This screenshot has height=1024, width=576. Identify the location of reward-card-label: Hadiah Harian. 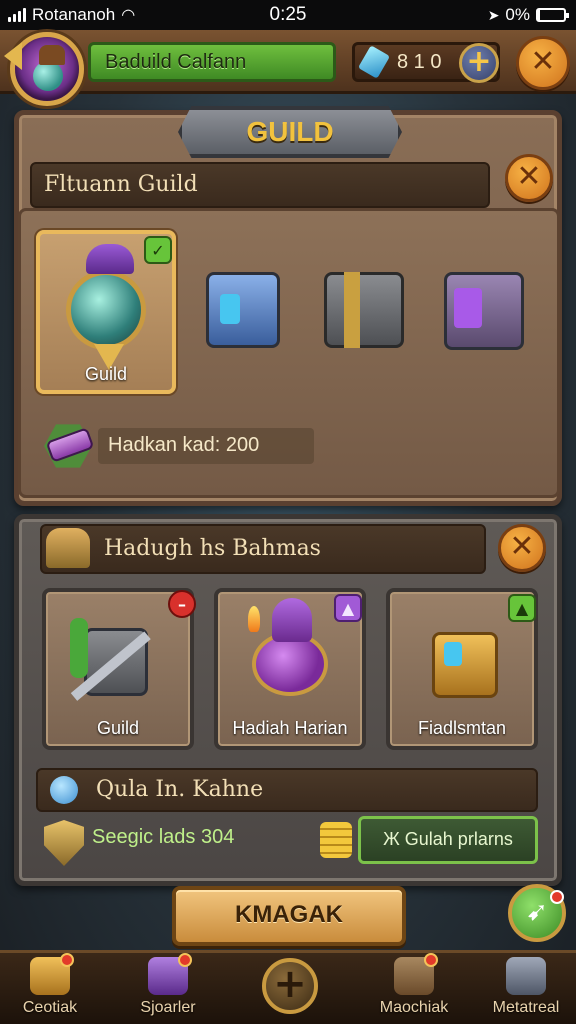
(290, 728).